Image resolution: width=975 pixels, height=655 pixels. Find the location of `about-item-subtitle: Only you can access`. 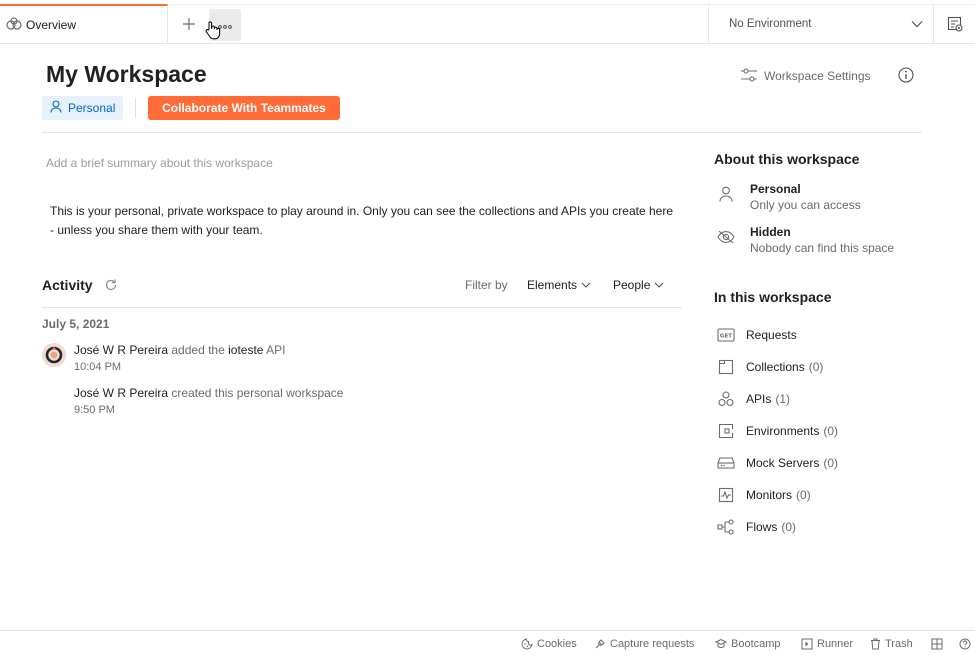

about-item-subtitle: Only you can access is located at coordinates (805, 205).